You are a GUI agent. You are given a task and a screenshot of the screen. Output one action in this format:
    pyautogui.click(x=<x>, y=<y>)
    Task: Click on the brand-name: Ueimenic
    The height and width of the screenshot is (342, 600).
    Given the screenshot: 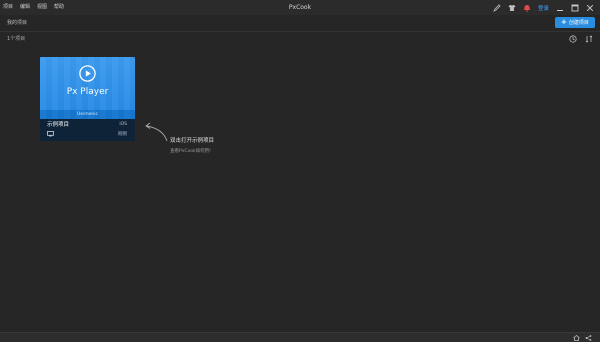 What is the action you would take?
    pyautogui.click(x=87, y=114)
    